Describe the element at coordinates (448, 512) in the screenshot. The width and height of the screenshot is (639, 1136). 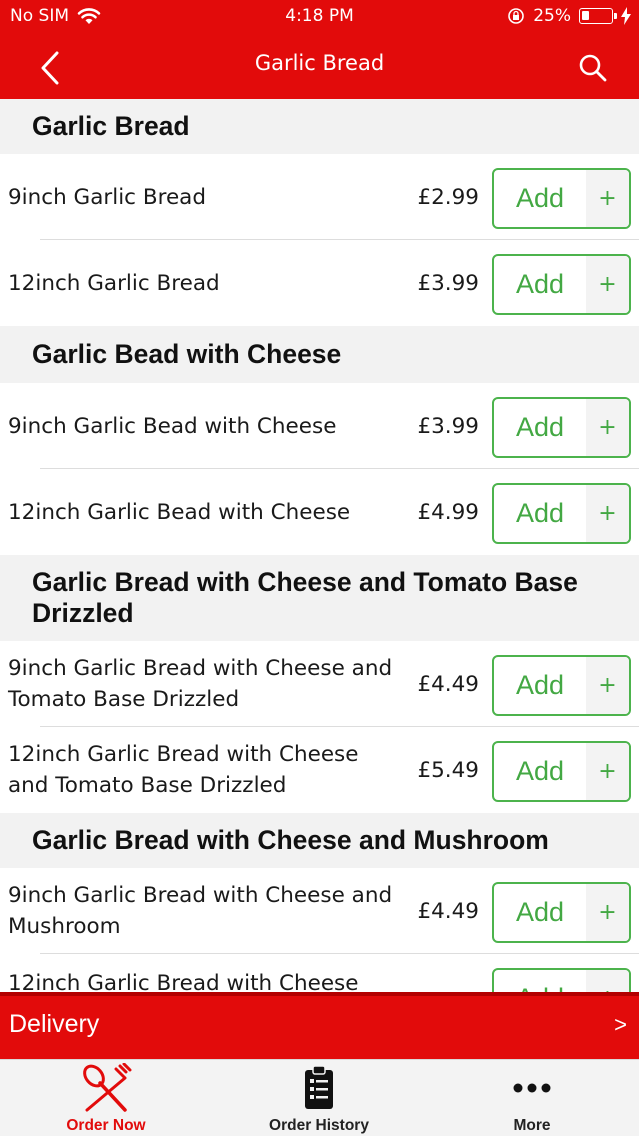
I see `item-price: £4.99` at that location.